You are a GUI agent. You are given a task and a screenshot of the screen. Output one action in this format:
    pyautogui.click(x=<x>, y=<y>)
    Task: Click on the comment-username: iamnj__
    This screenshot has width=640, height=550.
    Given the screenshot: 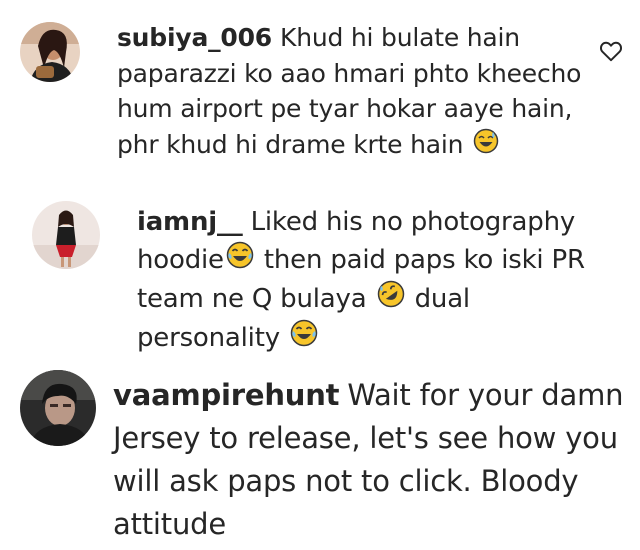 What is the action you would take?
    pyautogui.click(x=190, y=222)
    